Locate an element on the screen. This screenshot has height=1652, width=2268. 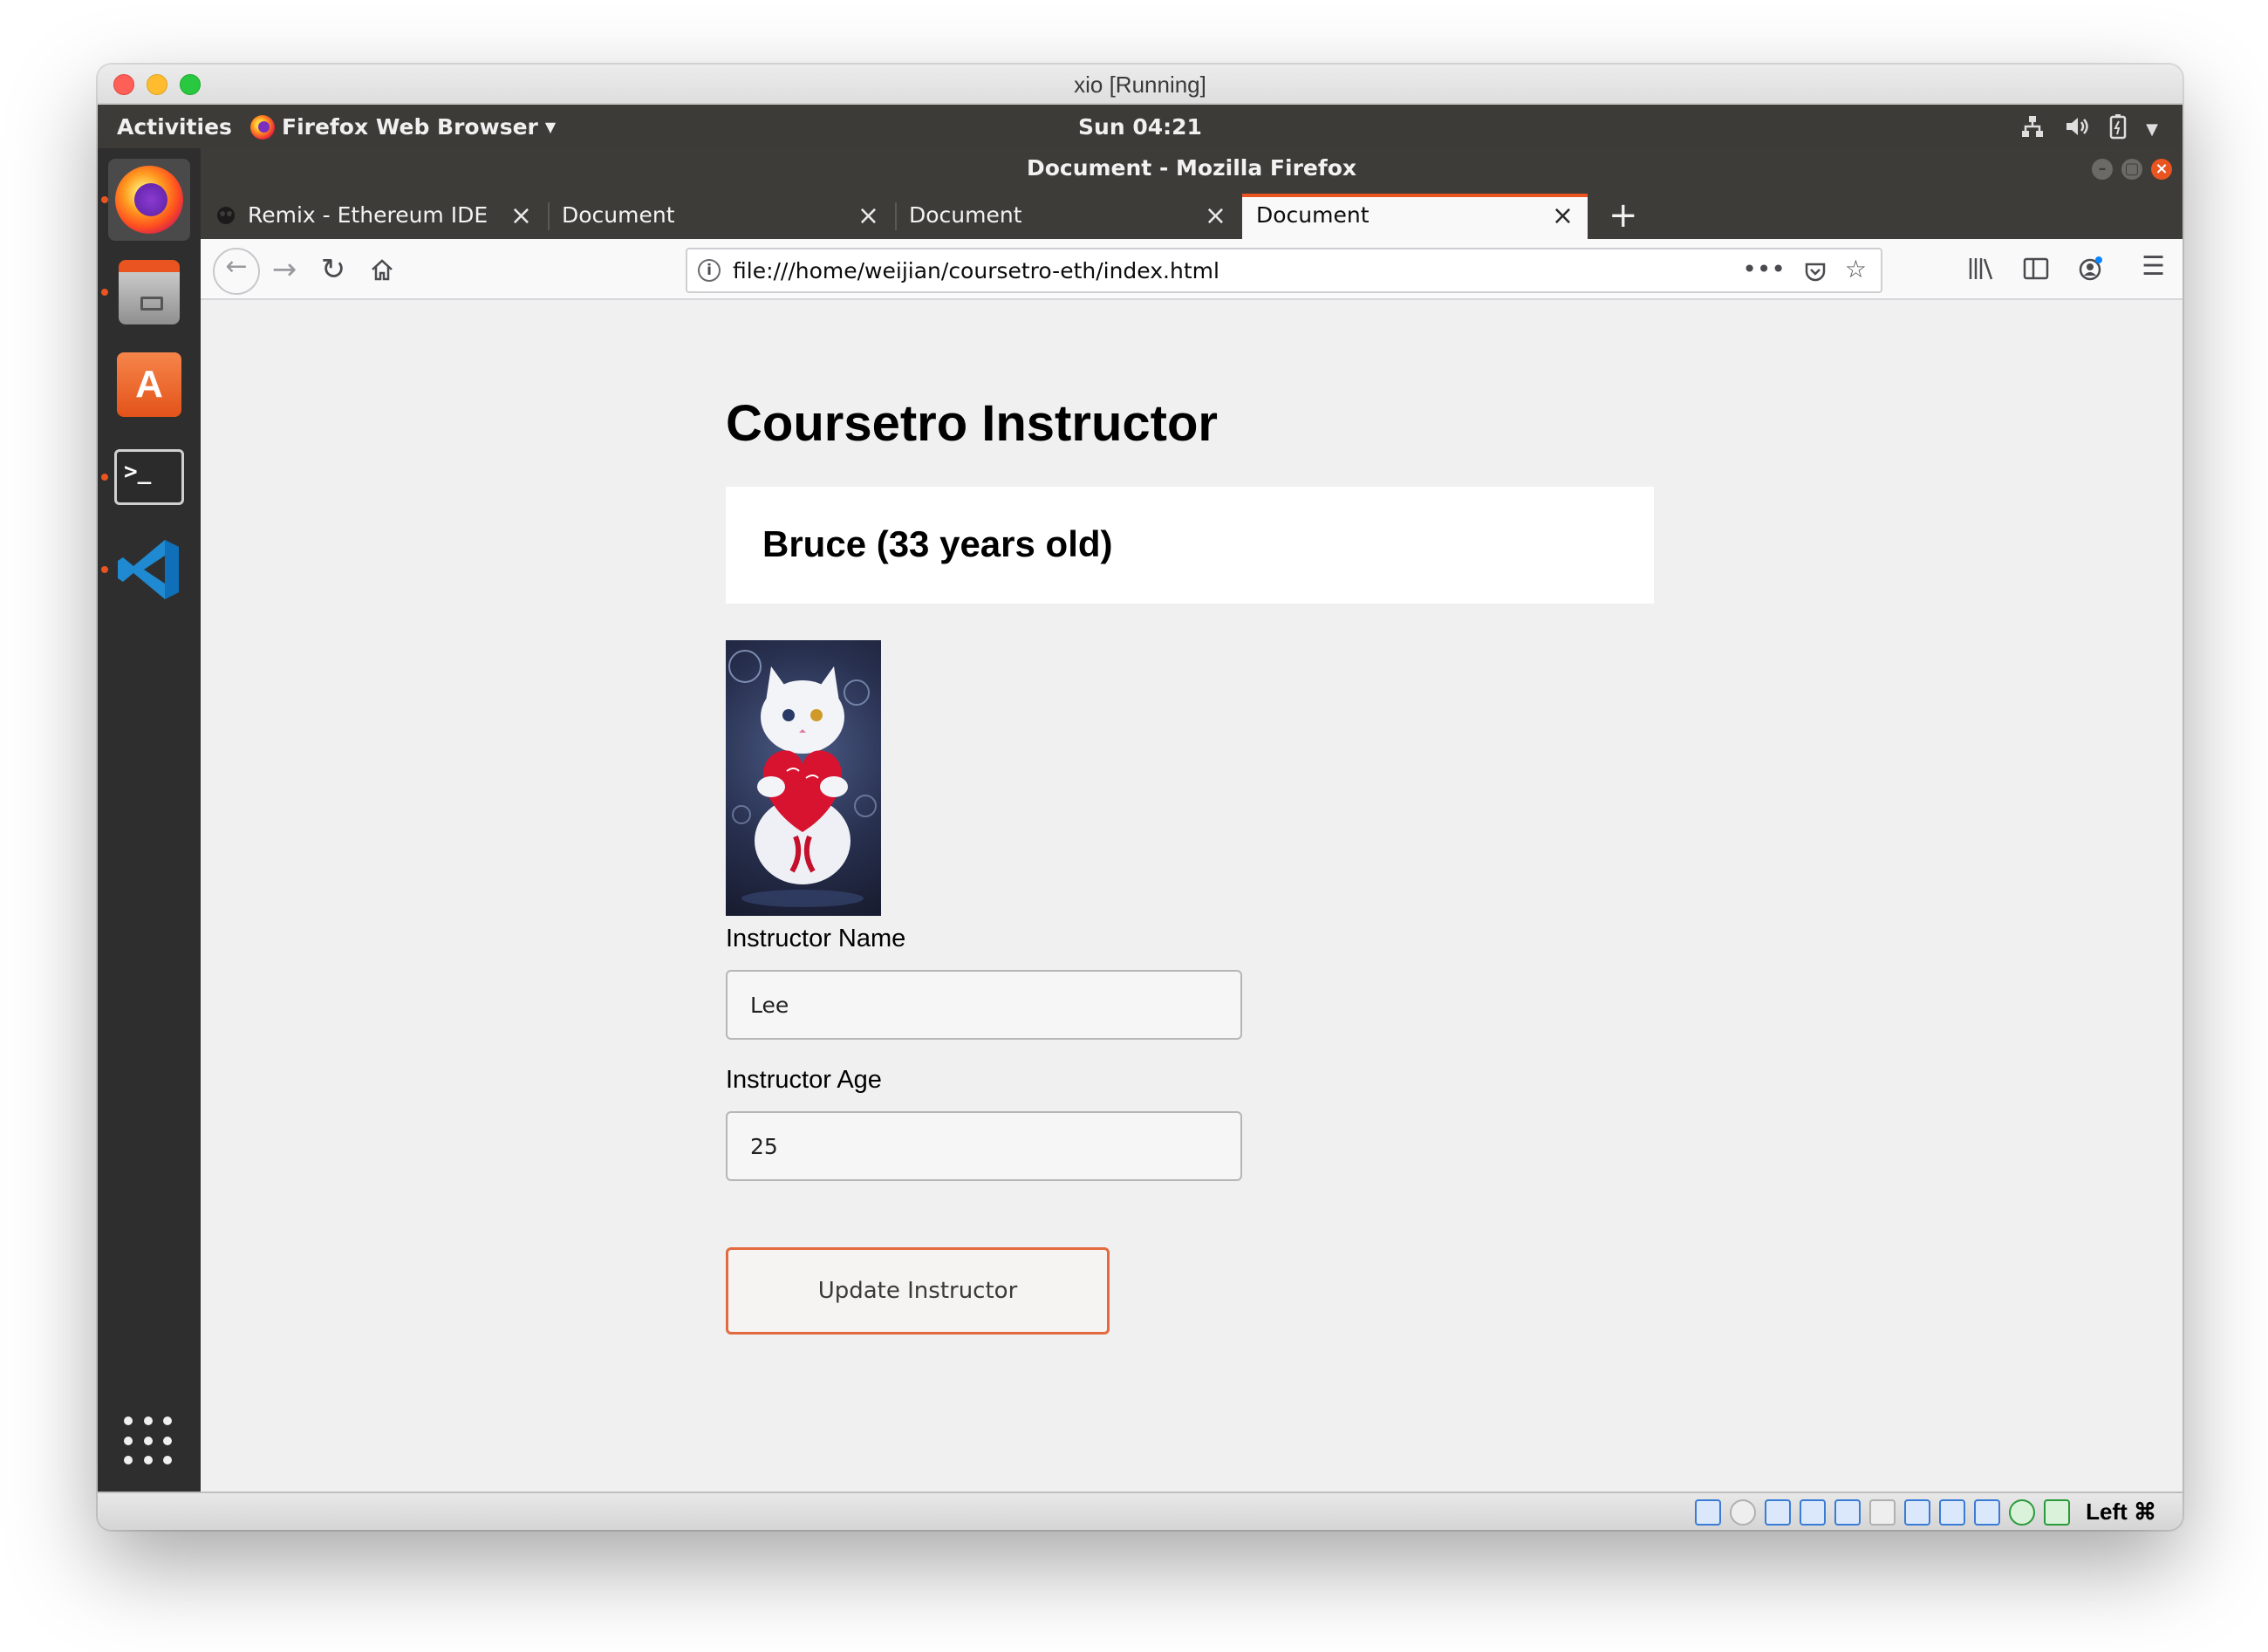
bookmark-star-icon: ☆ is located at coordinates (1856, 272).